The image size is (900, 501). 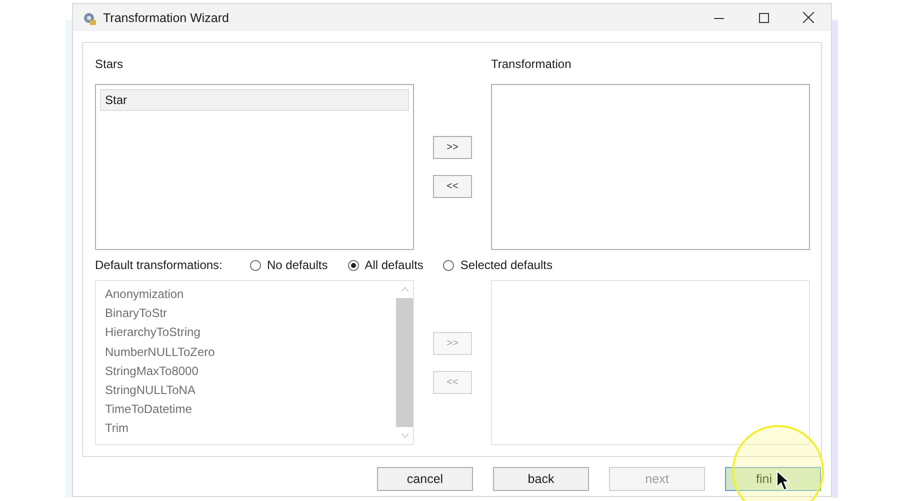 I want to click on list-item: StringNULLToNA, so click(x=250, y=392).